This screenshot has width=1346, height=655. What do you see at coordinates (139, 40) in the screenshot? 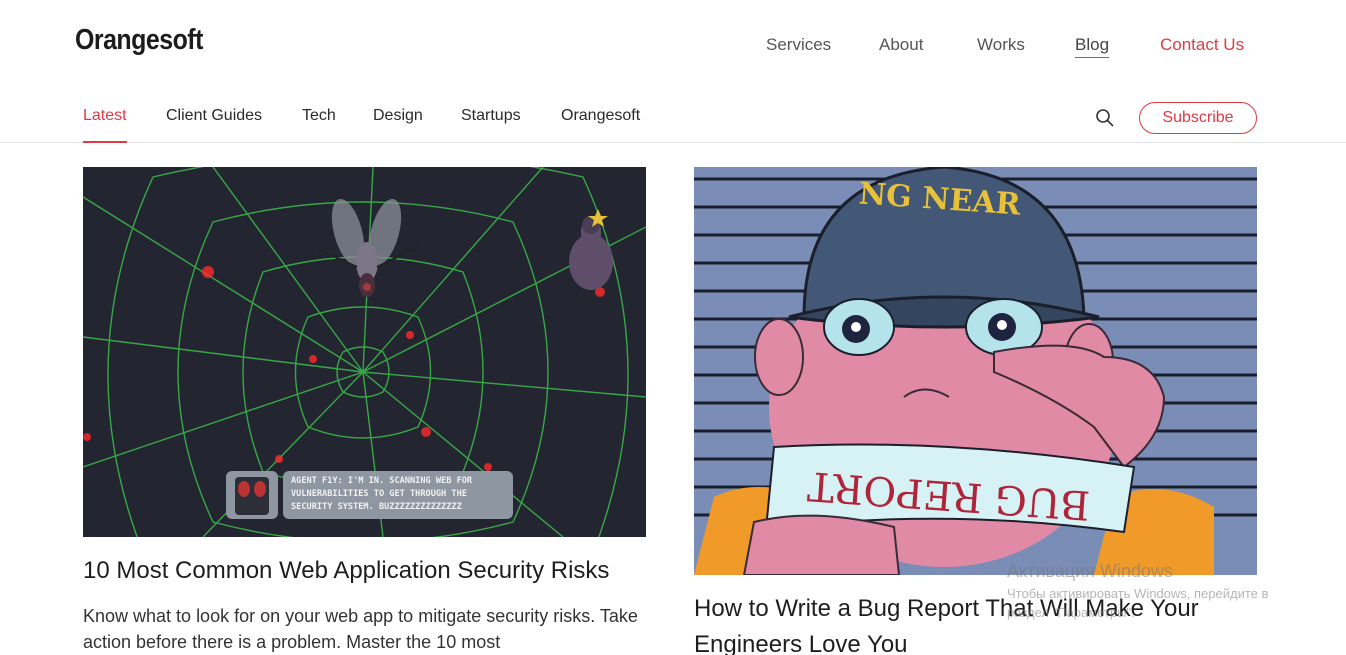
I see `brand-logo: Orangesoft` at bounding box center [139, 40].